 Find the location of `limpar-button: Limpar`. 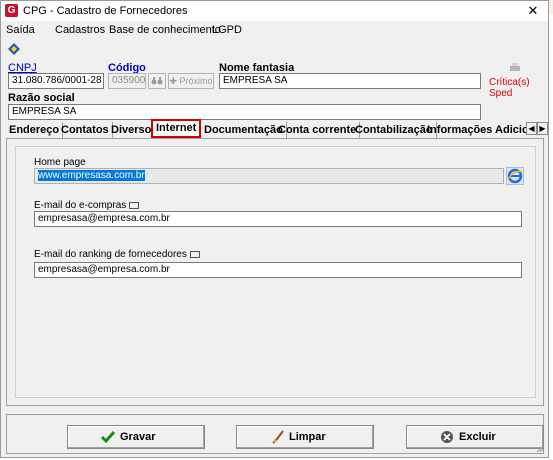

limpar-button: Limpar is located at coordinates (305, 437).